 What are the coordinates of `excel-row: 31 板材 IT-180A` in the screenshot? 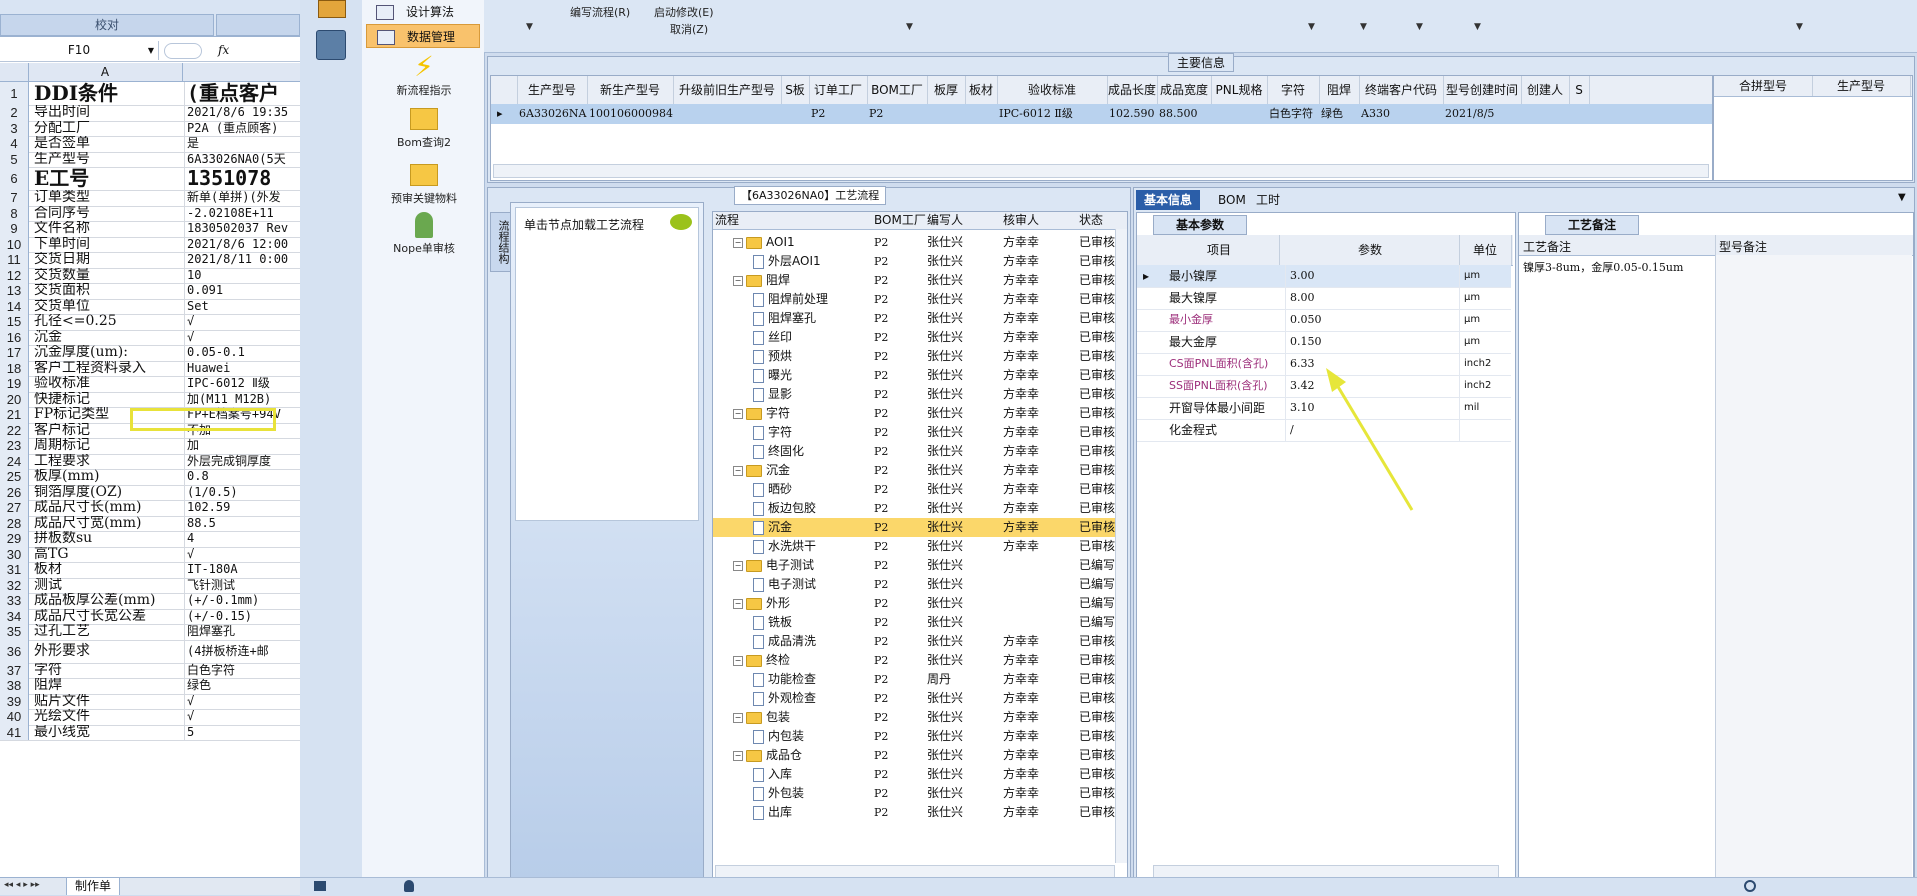 It's located at (150, 570).